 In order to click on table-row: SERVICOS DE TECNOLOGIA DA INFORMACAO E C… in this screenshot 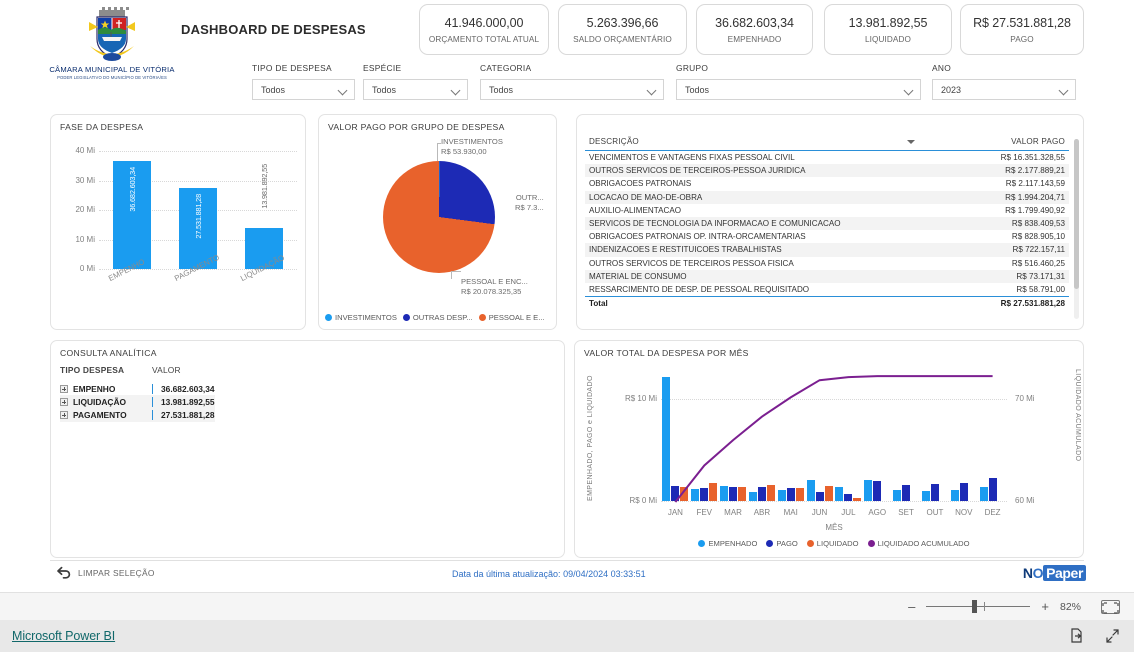, I will do `click(827, 223)`.